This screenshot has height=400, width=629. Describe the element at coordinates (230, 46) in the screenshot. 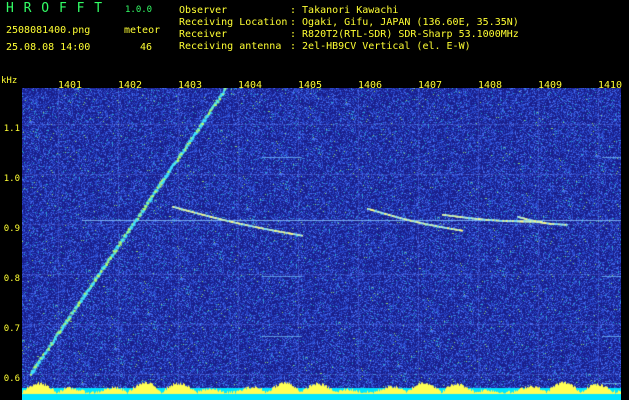

I see `antenna-label: Receiving antenna` at that location.